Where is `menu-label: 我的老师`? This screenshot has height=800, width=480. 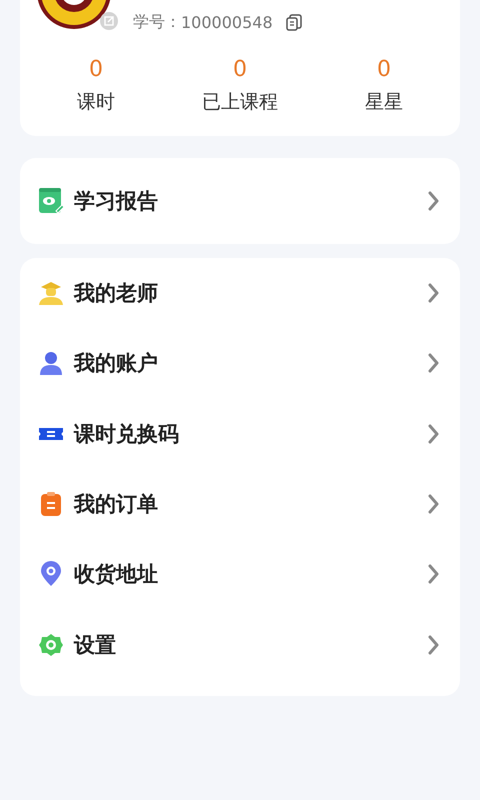
menu-label: 我的老师 is located at coordinates (116, 294).